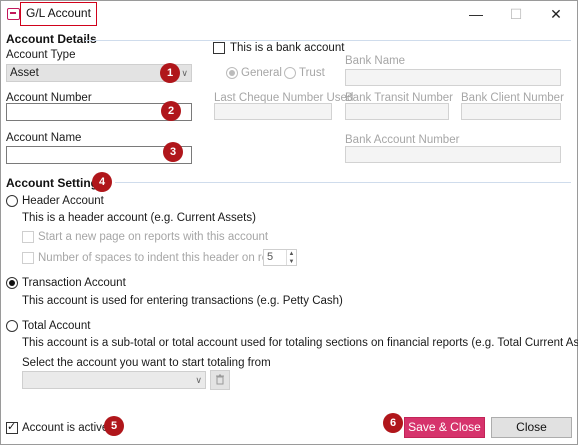  I want to click on trash-icon, so click(220, 379).